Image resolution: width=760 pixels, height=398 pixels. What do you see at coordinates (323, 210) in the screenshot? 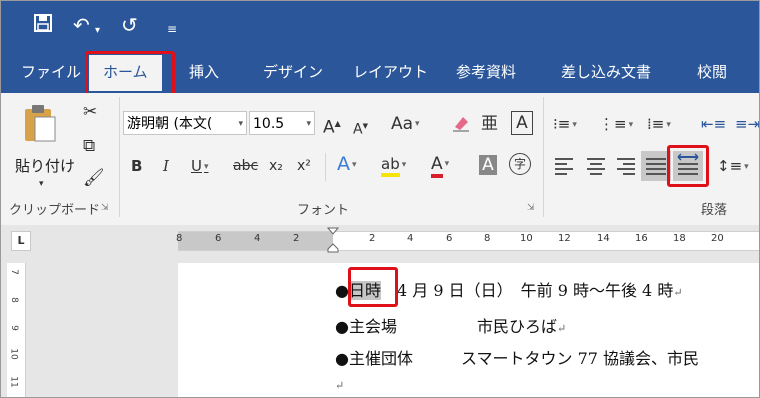
I see `font-group-label: フォント` at bounding box center [323, 210].